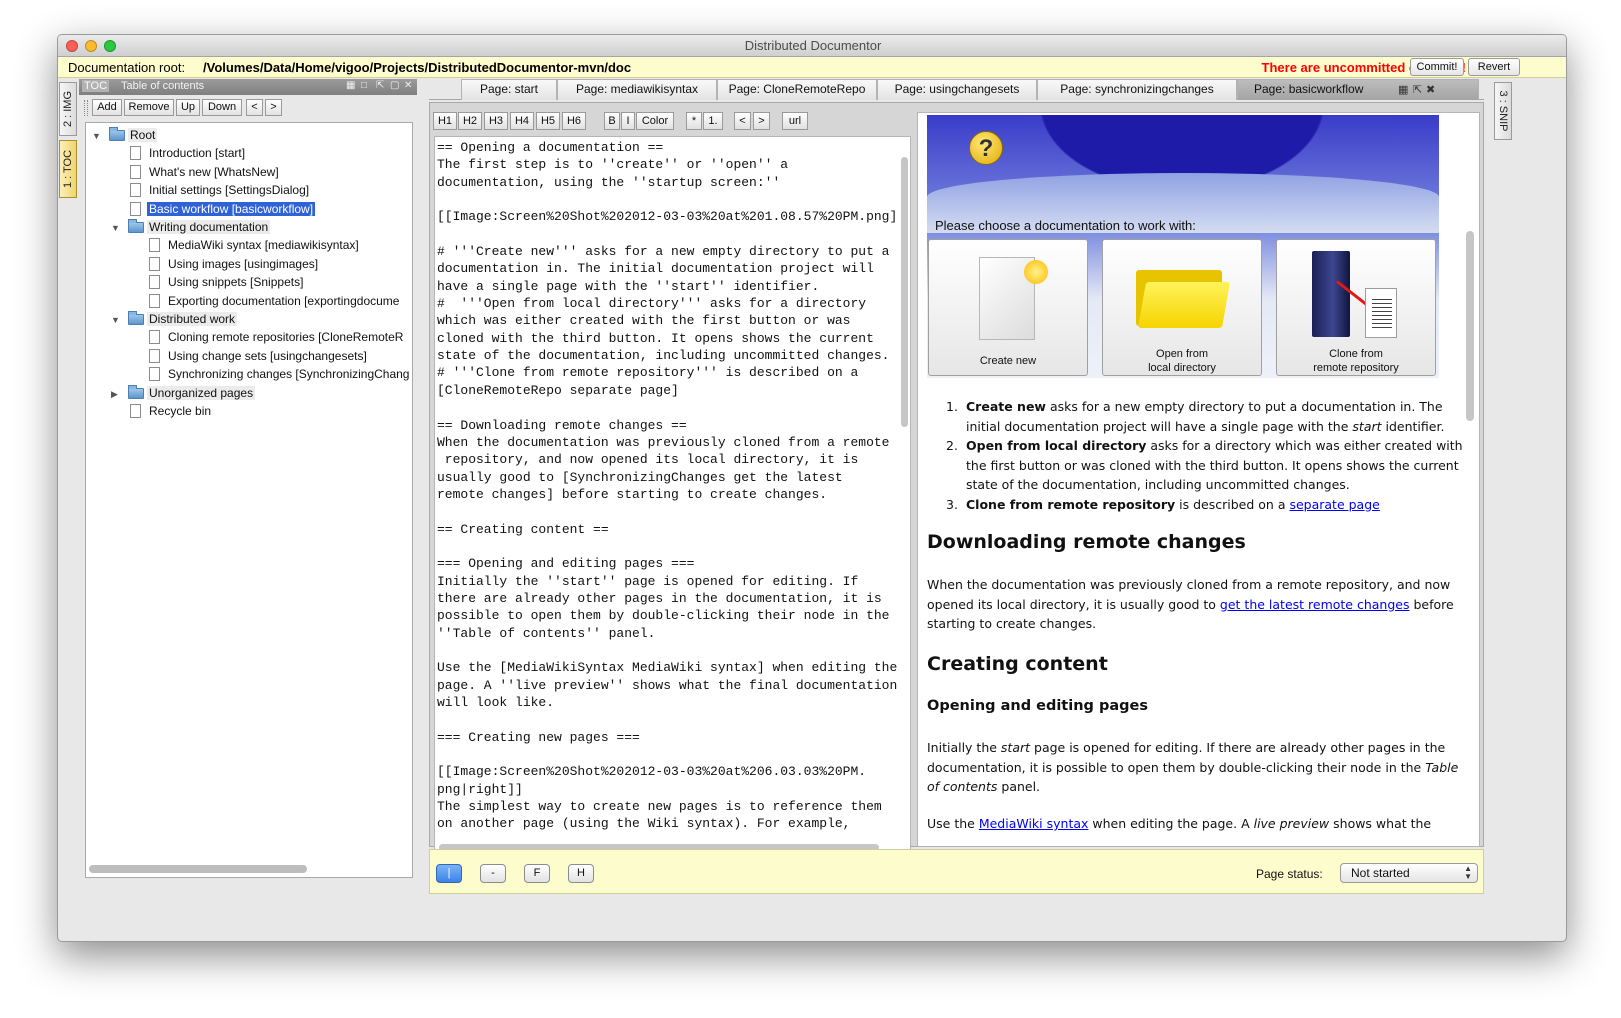  What do you see at coordinates (249, 136) in the screenshot?
I see `toc-tree-row: ▼ Root` at bounding box center [249, 136].